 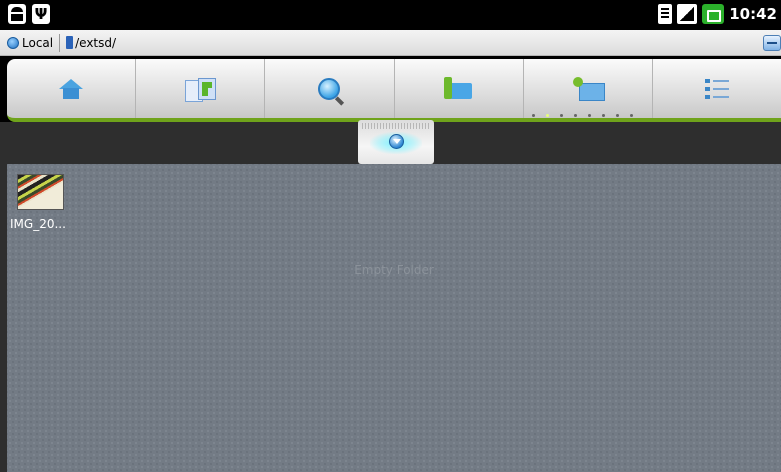 What do you see at coordinates (60, 42) in the screenshot?
I see `path-separator` at bounding box center [60, 42].